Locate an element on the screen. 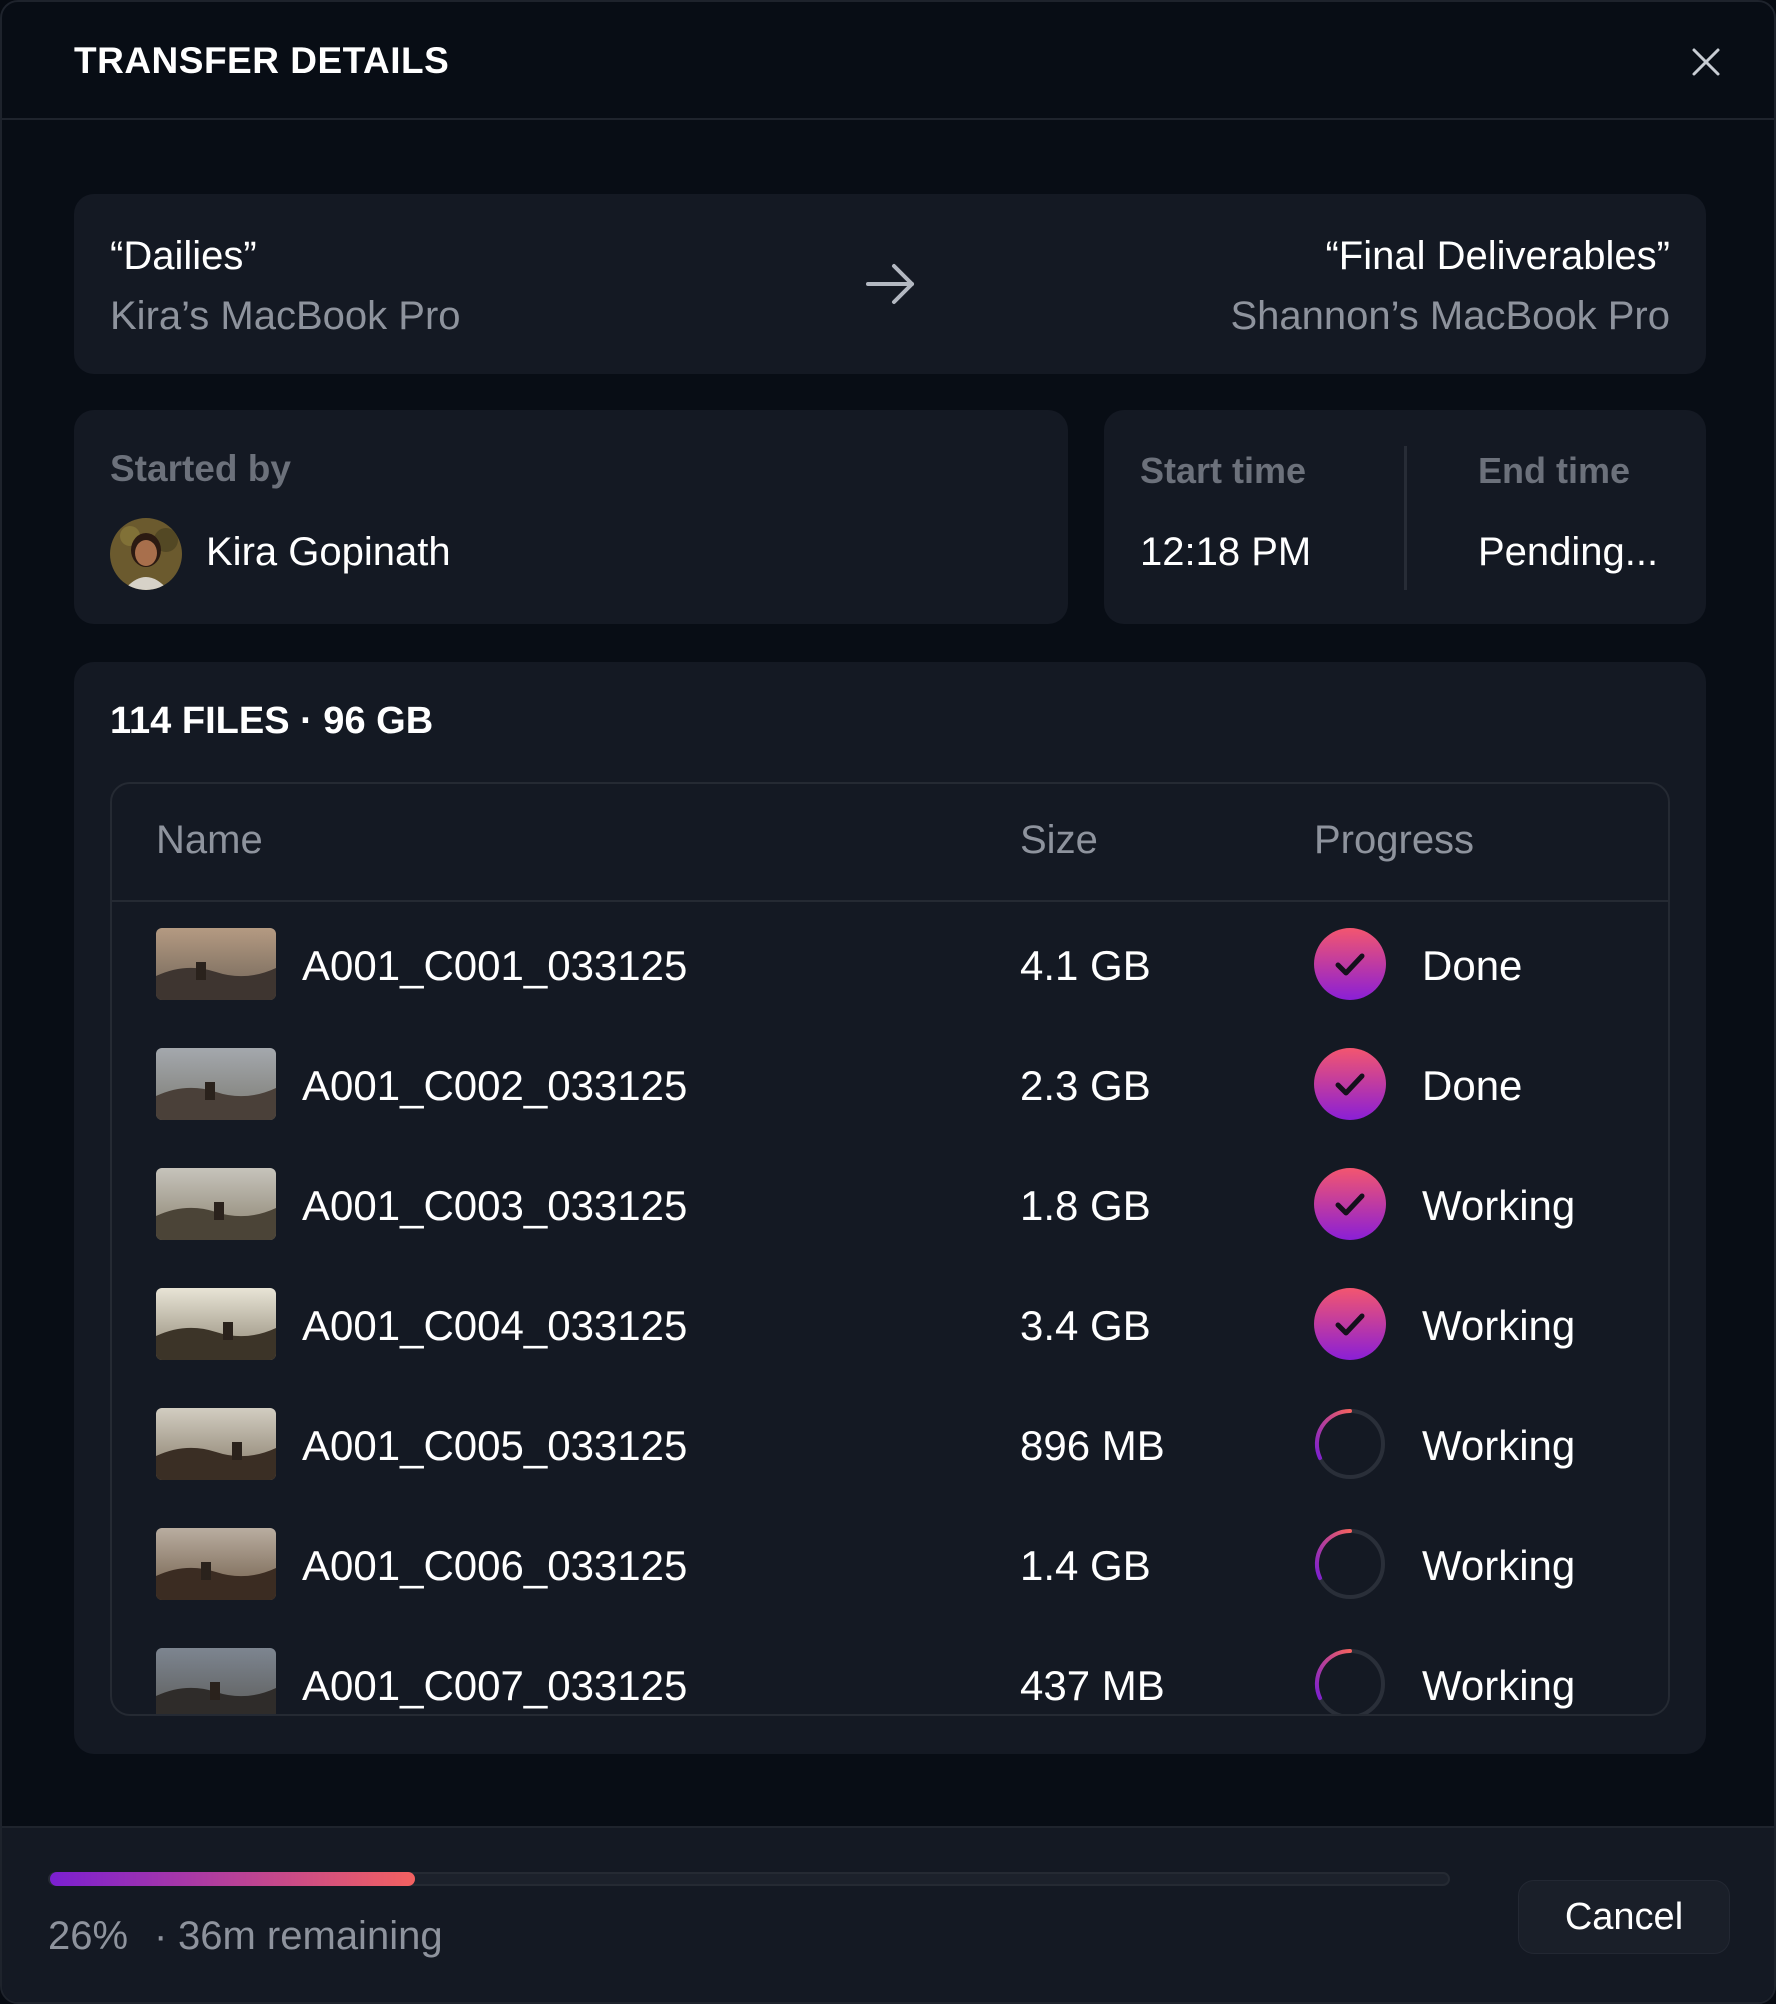 The image size is (1776, 2004). started-by-label: Started by is located at coordinates (200, 468).